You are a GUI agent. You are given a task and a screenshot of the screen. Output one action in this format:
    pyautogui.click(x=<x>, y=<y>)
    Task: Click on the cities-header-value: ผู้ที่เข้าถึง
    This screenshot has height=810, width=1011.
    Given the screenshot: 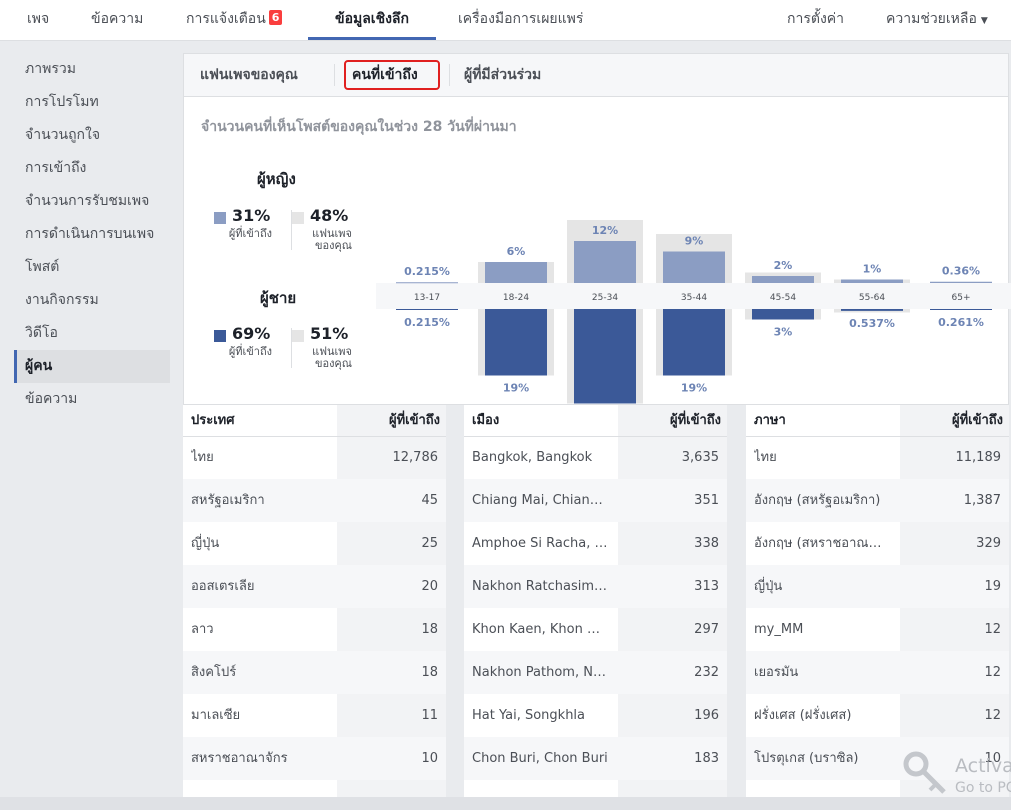 What is the action you would take?
    pyautogui.click(x=695, y=420)
    